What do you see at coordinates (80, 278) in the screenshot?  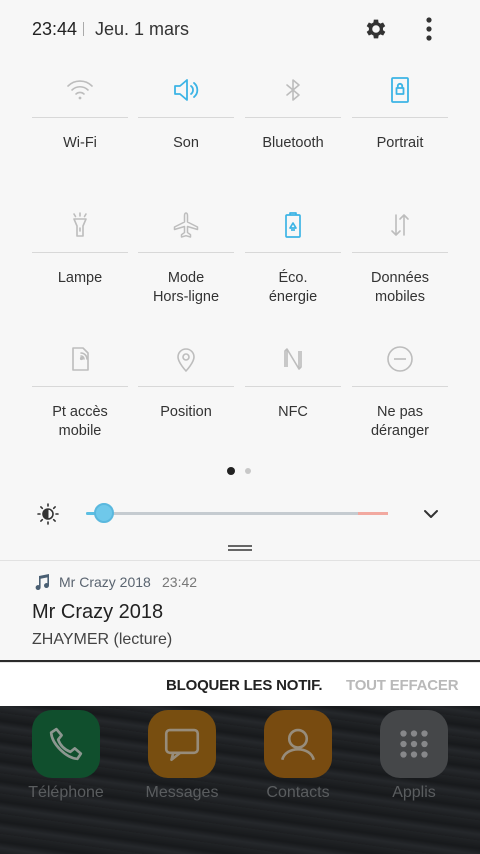 I see `tile-label: Lampe` at bounding box center [80, 278].